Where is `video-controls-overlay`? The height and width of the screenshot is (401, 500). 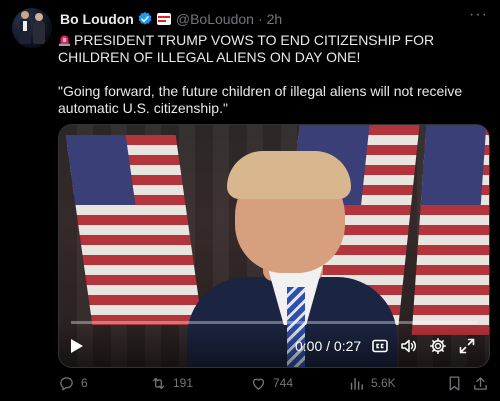
video-controls-overlay is located at coordinates (274, 345).